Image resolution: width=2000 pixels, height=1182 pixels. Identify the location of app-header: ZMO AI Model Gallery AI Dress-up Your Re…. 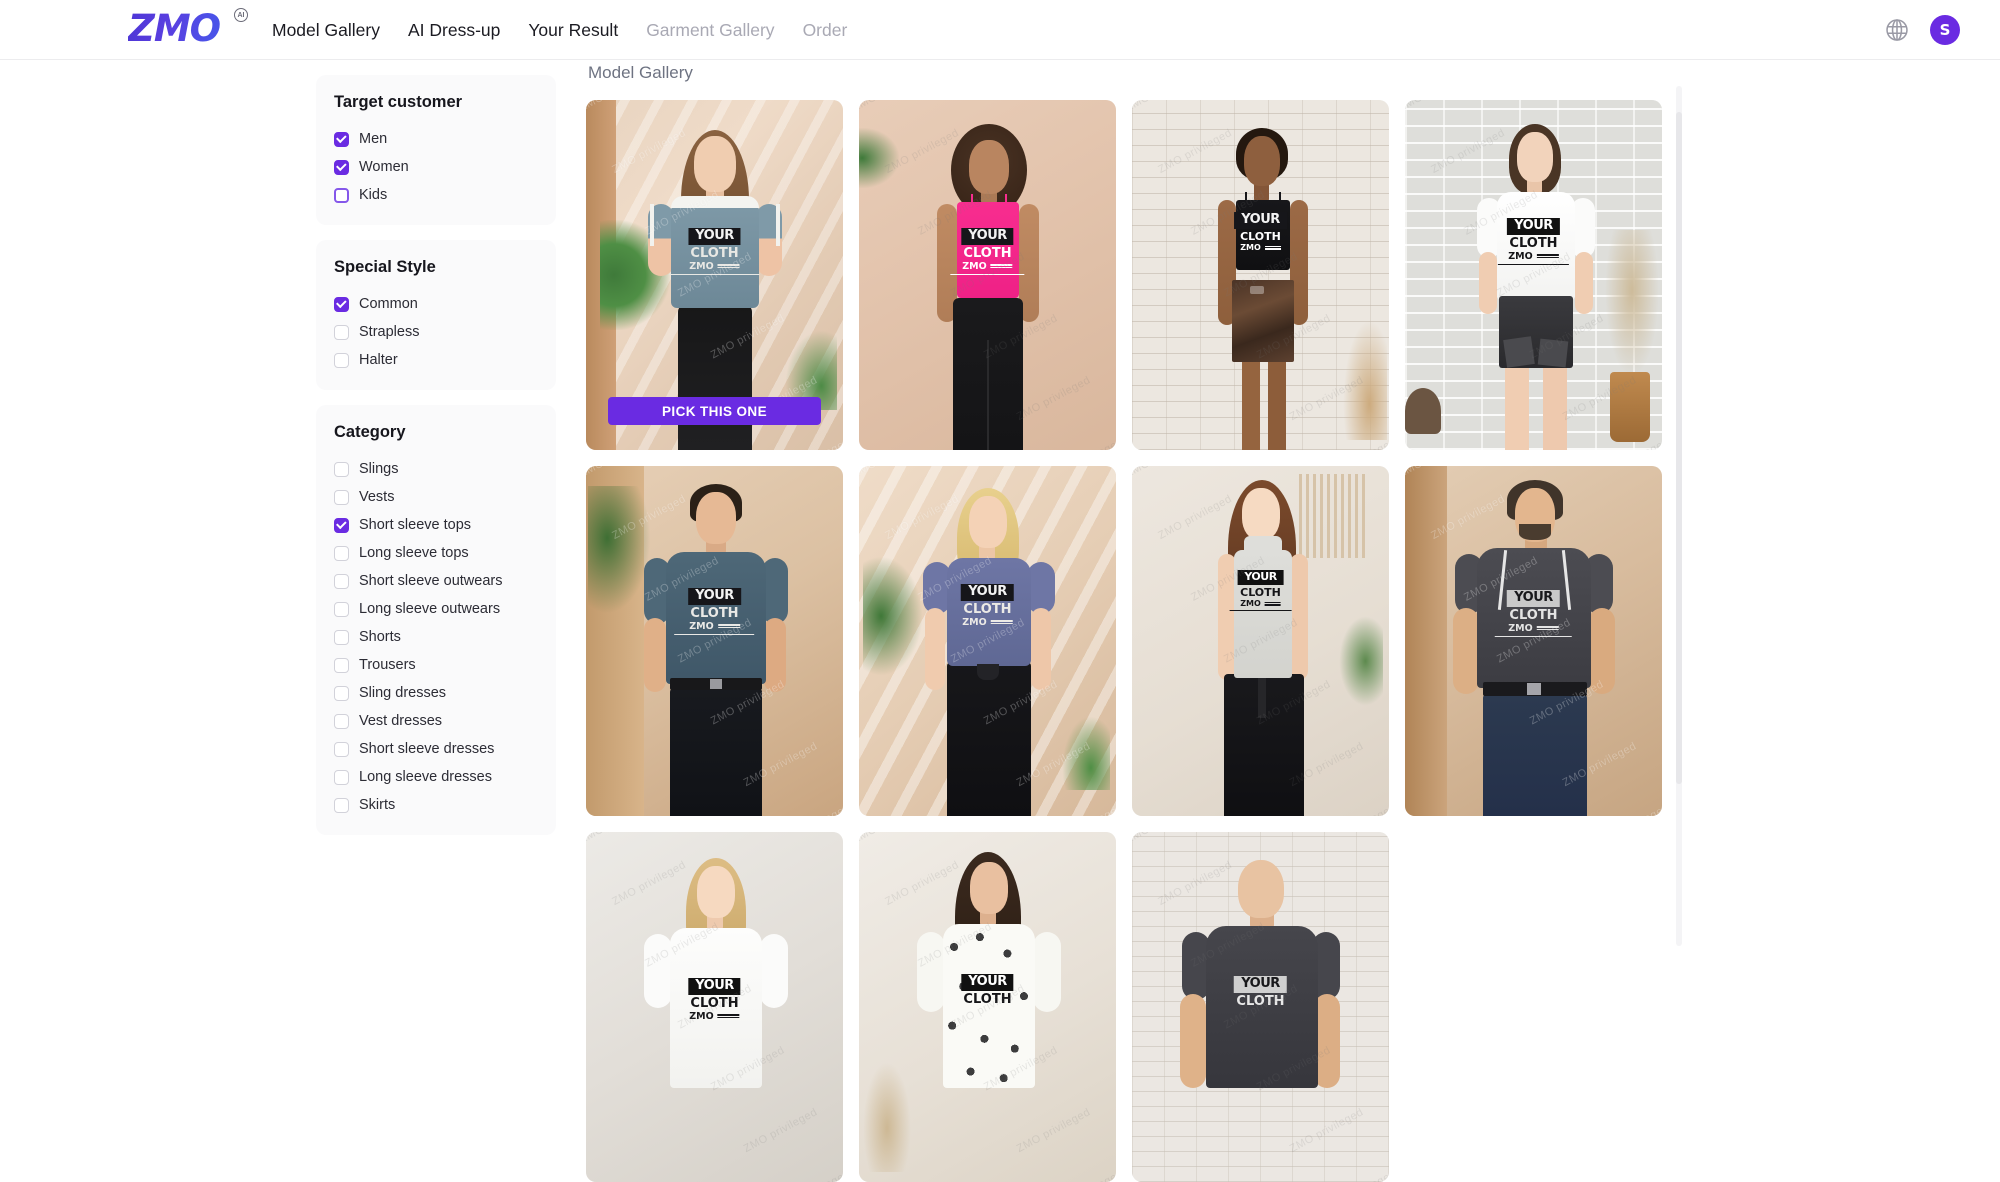
(1000, 30).